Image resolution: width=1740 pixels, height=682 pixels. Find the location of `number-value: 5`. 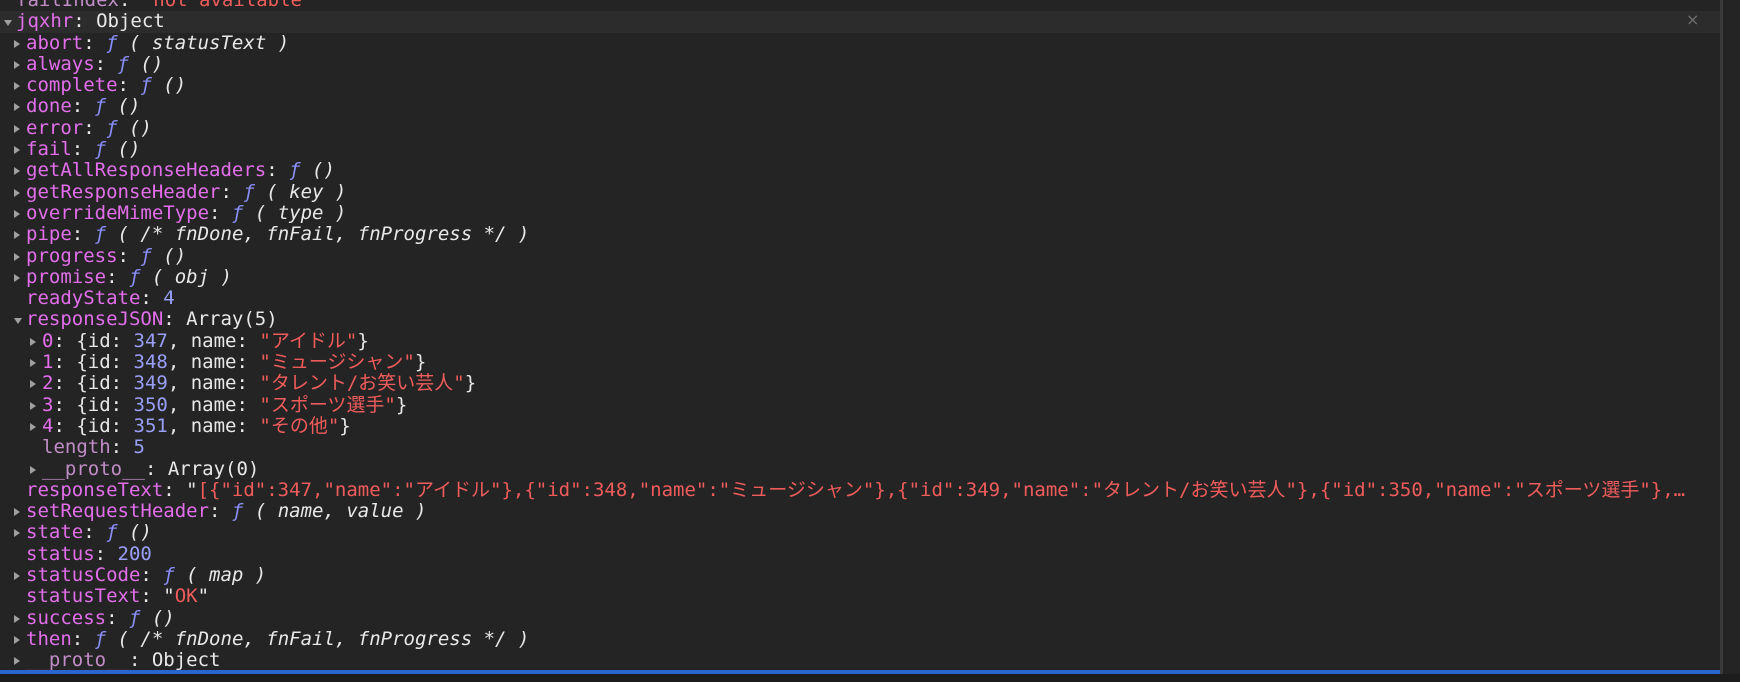

number-value: 5 is located at coordinates (139, 448).